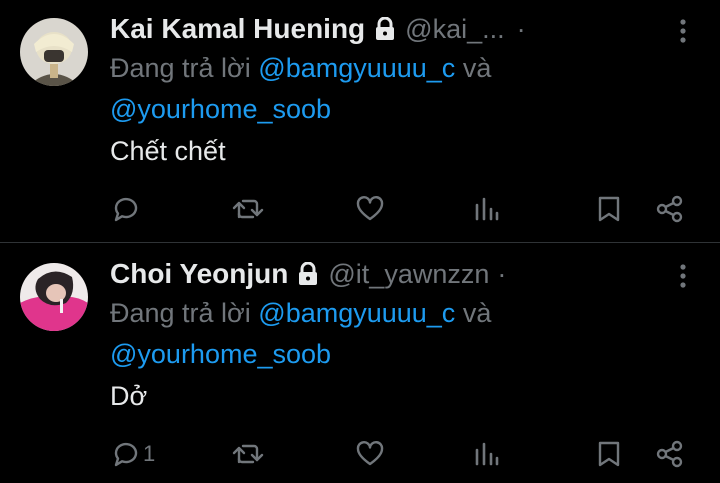 The image size is (720, 483). Describe the element at coordinates (199, 274) in the screenshot. I see `display-name: Choi Yeonjun` at that location.